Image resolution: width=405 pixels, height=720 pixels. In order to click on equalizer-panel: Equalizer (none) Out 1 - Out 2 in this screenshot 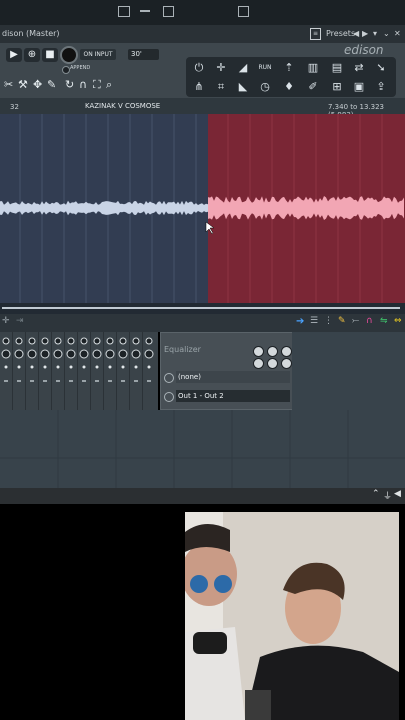, I will do `click(227, 371)`.